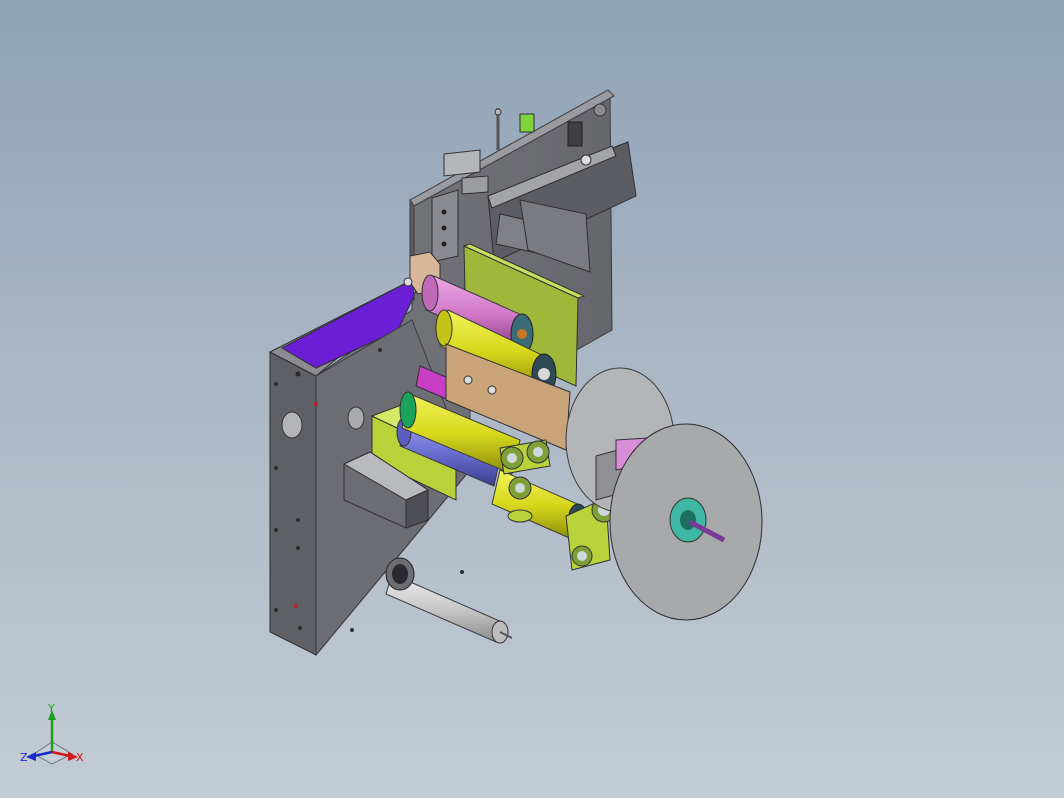  What do you see at coordinates (449, 600) in the screenshot?
I see `unwind-shaft` at bounding box center [449, 600].